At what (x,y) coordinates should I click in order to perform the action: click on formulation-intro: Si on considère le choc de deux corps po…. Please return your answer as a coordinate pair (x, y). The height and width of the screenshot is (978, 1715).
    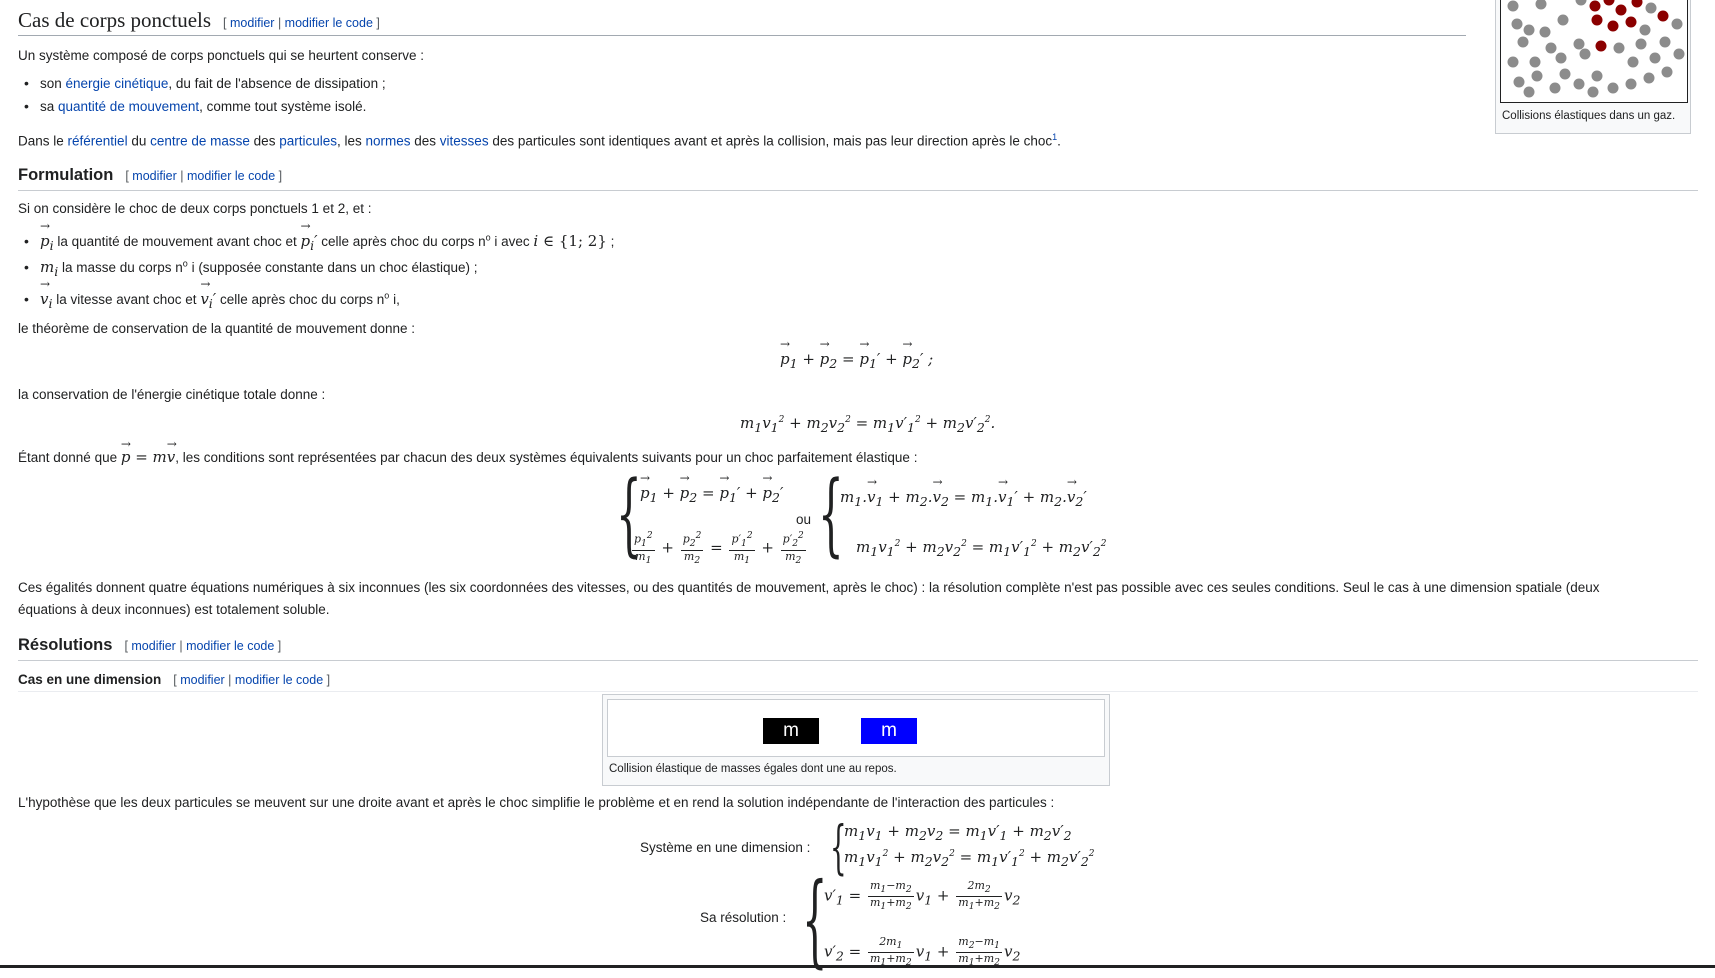
    Looking at the image, I should click on (195, 208).